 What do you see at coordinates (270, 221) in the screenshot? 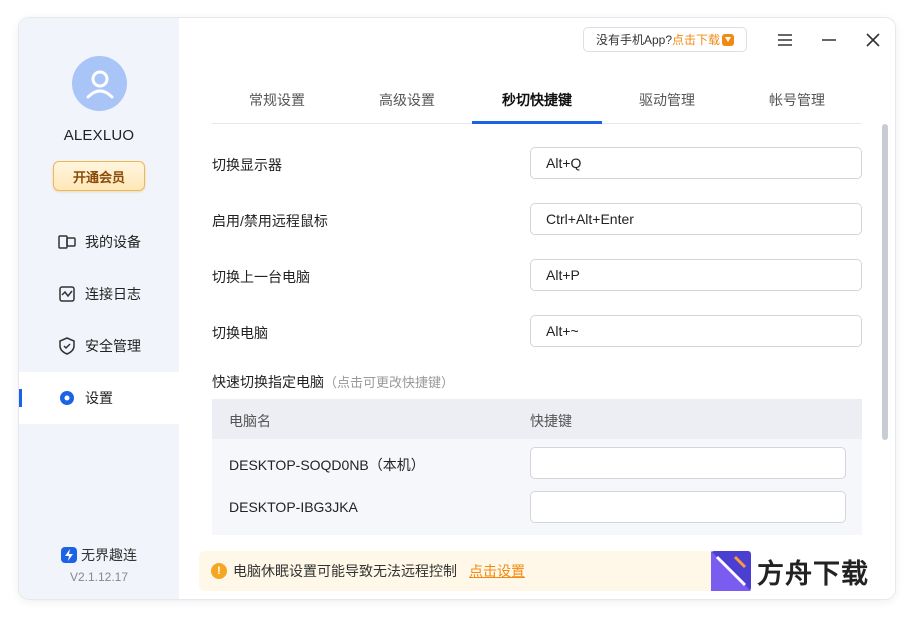
I see `hotkey-label-remote-mouse: 启用/禁用远程鼠标` at bounding box center [270, 221].